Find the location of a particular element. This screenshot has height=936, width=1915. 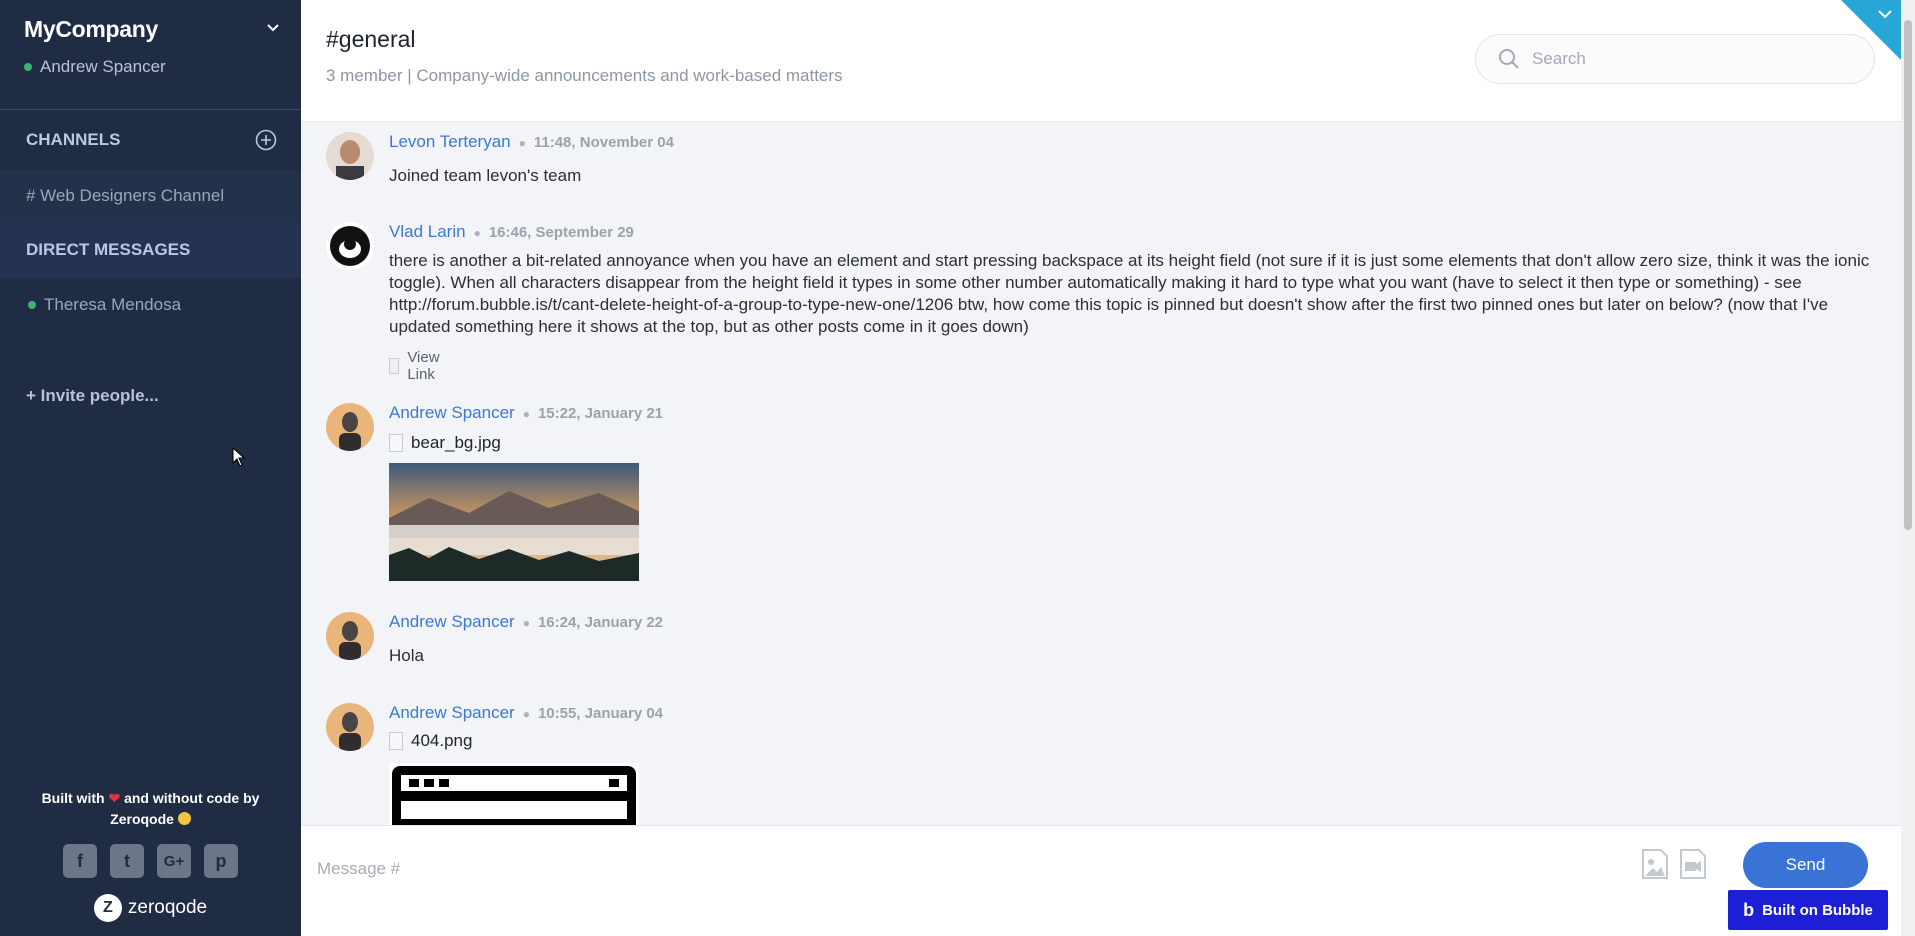

image-upload-icon is located at coordinates (1655, 864).